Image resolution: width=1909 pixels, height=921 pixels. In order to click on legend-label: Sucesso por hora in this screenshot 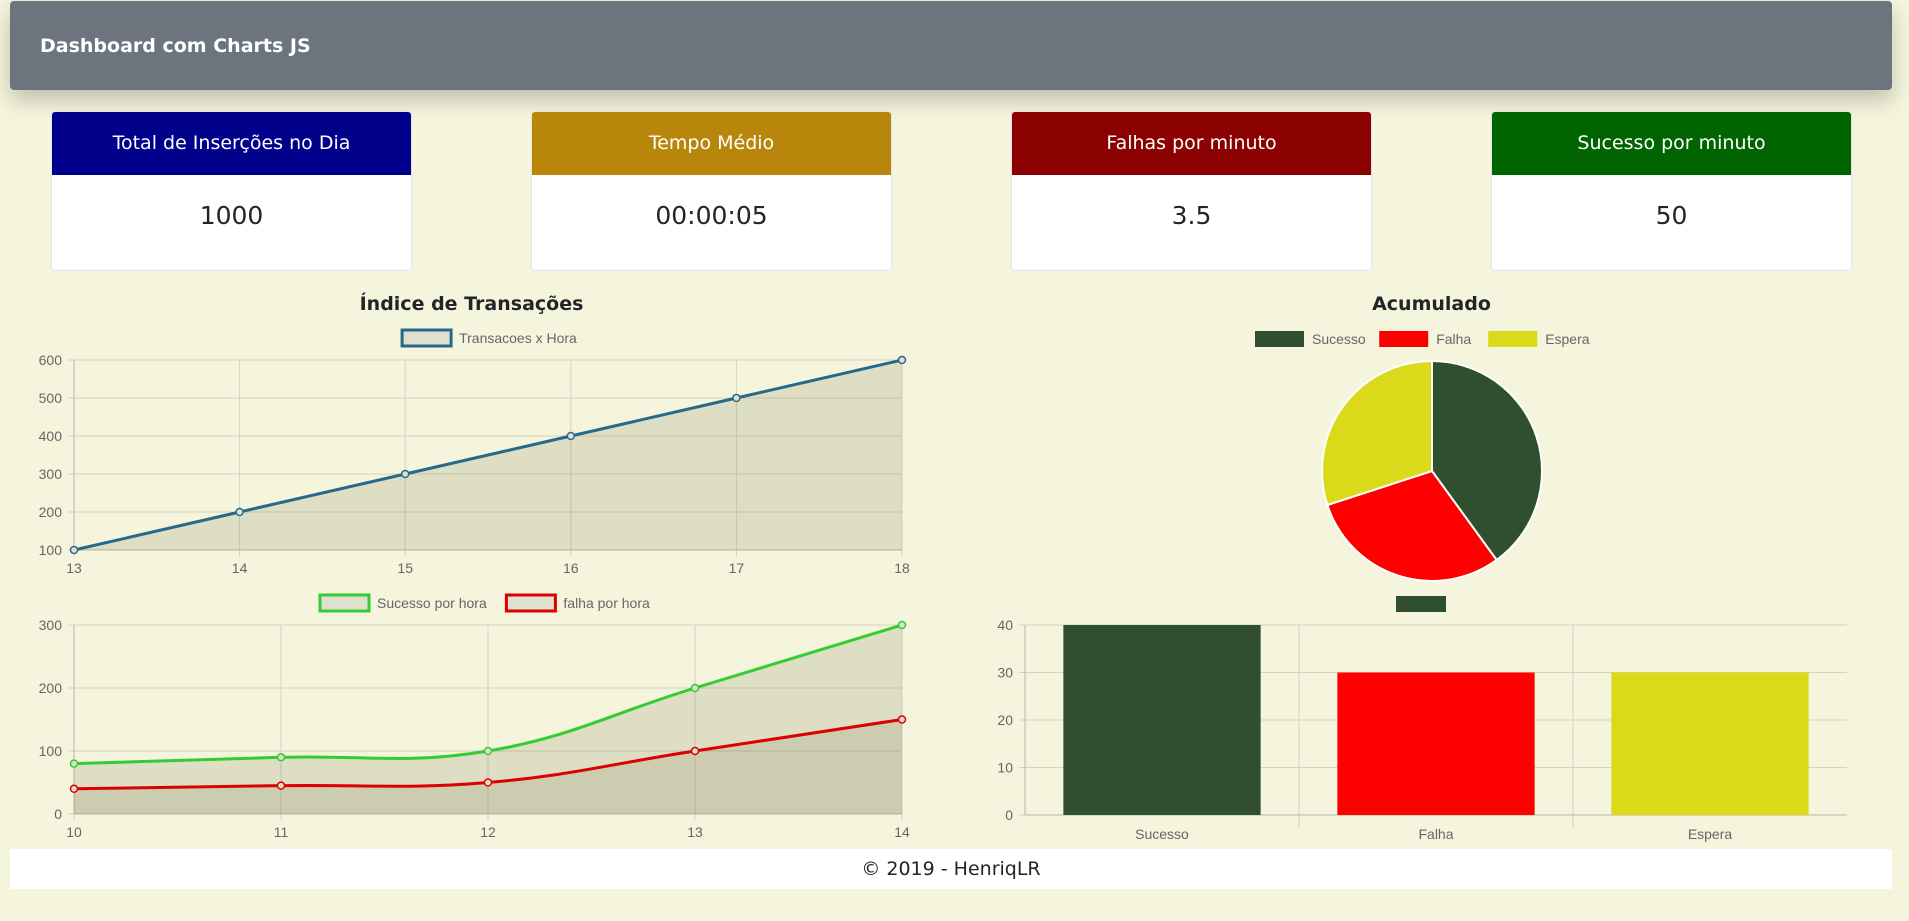, I will do `click(432, 603)`.